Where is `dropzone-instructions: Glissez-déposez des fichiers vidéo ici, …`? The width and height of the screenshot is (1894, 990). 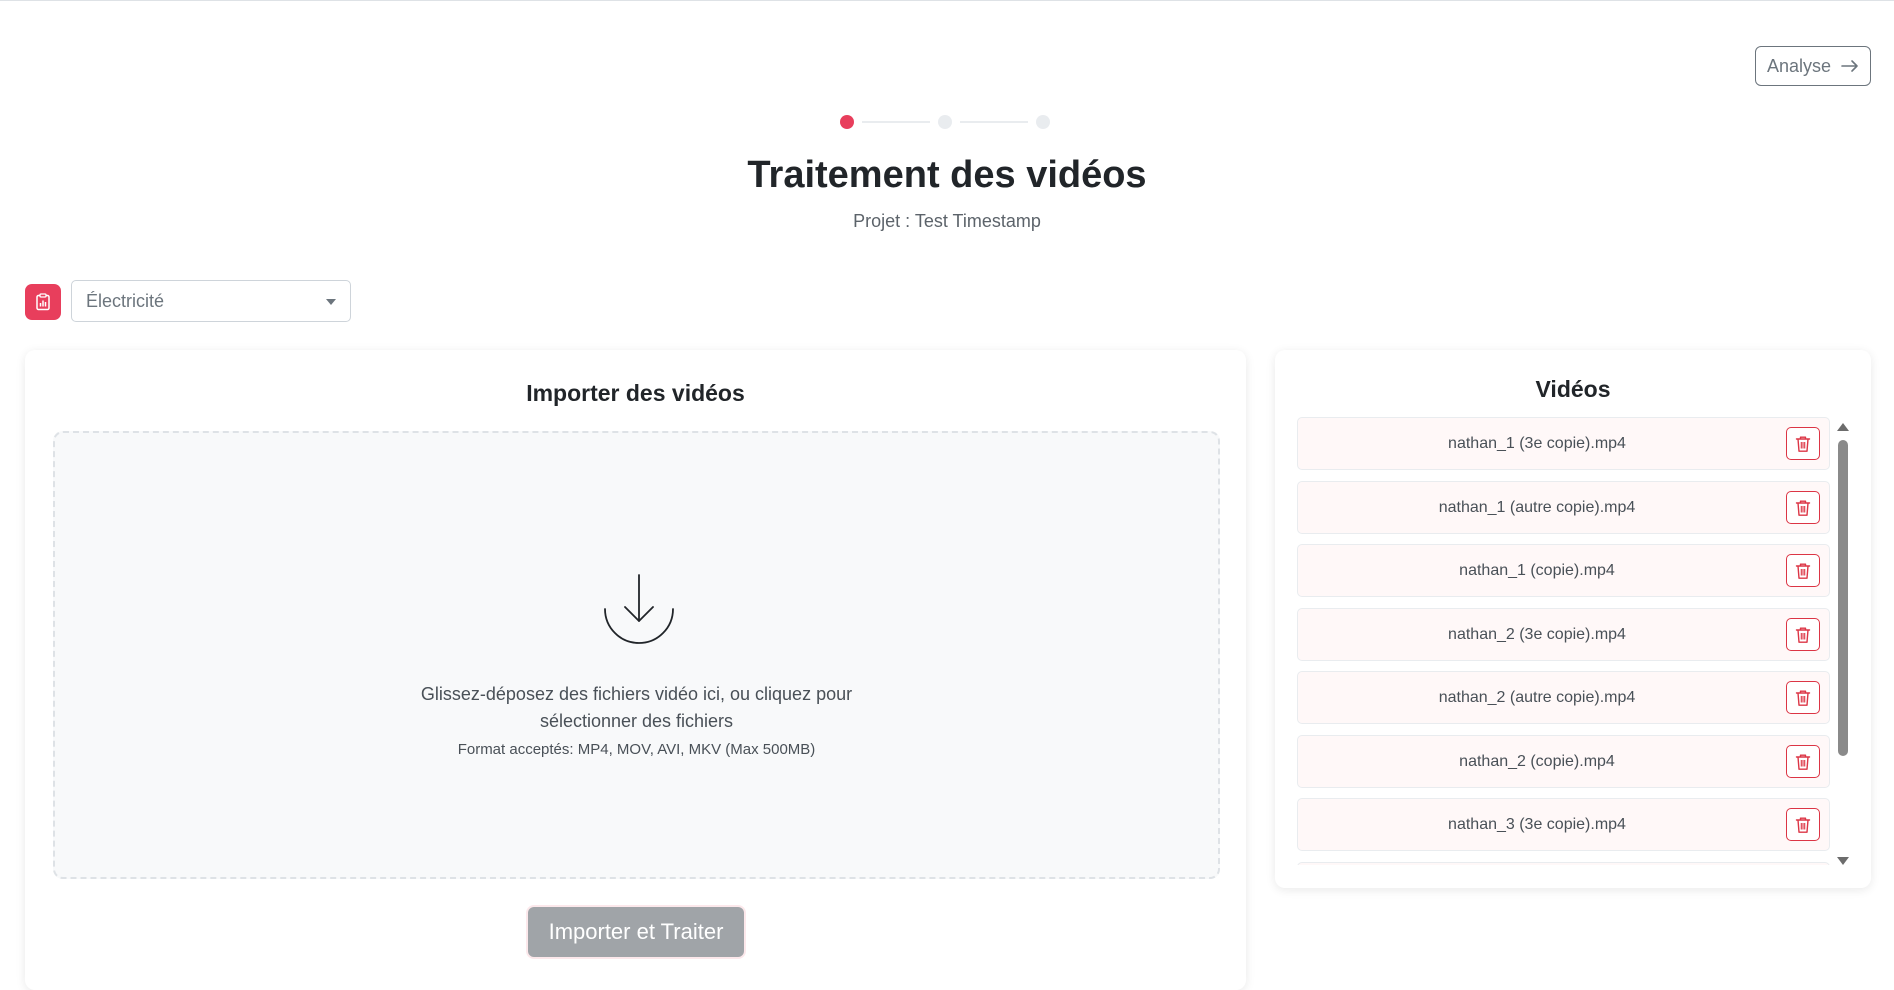 dropzone-instructions: Glissez-déposez des fichiers vidéo ici, … is located at coordinates (636, 708).